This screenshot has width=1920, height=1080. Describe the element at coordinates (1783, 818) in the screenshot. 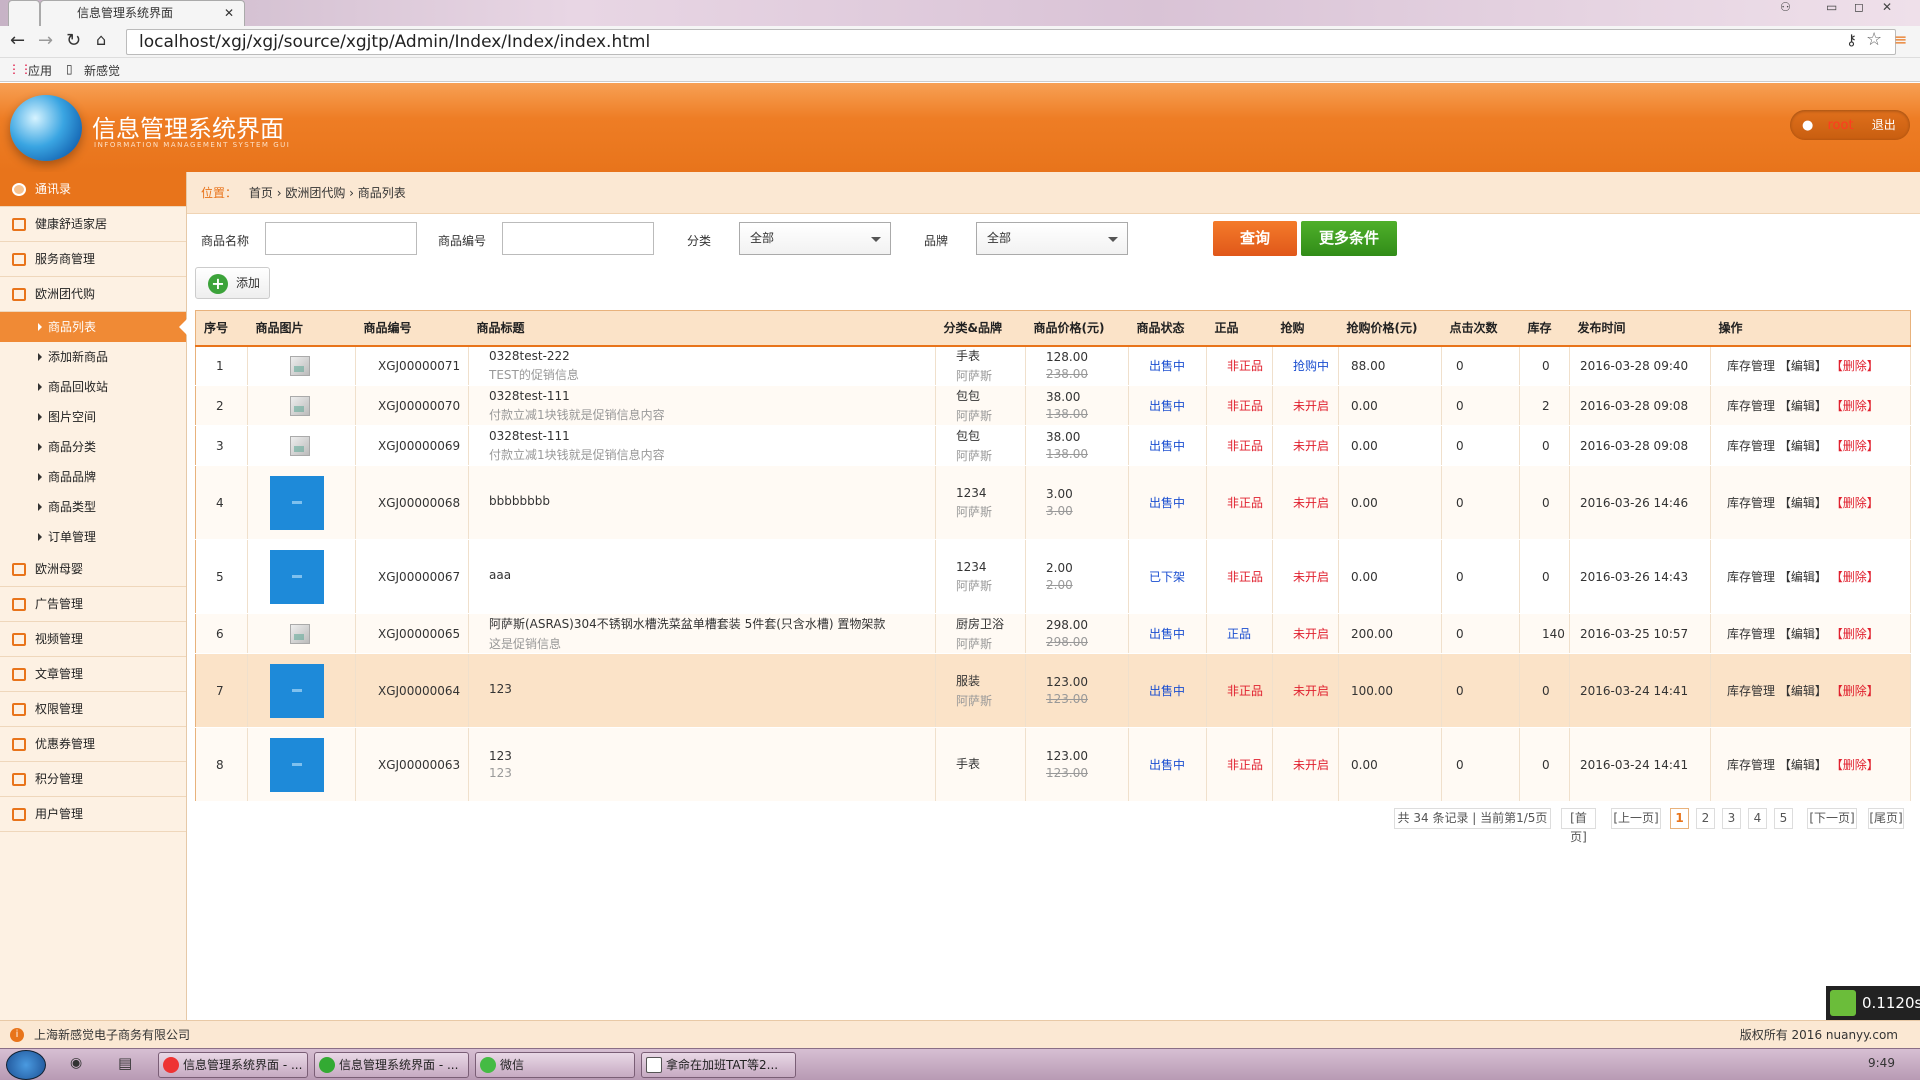

I see `page-button-5: 5` at that location.